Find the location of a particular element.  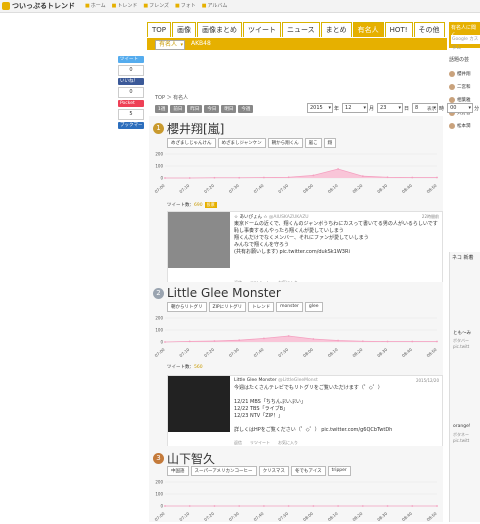

tag: ZIPにリトグリ is located at coordinates (227, 307).